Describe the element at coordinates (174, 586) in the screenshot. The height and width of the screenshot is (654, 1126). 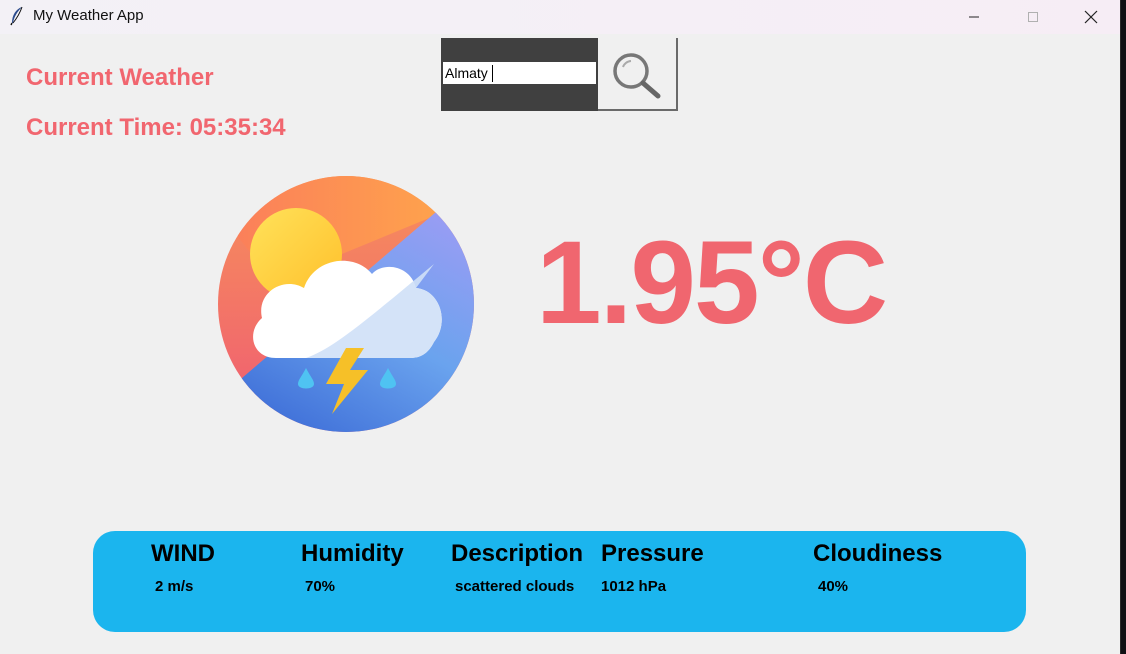
I see `wind-value: 2 m/s` at that location.